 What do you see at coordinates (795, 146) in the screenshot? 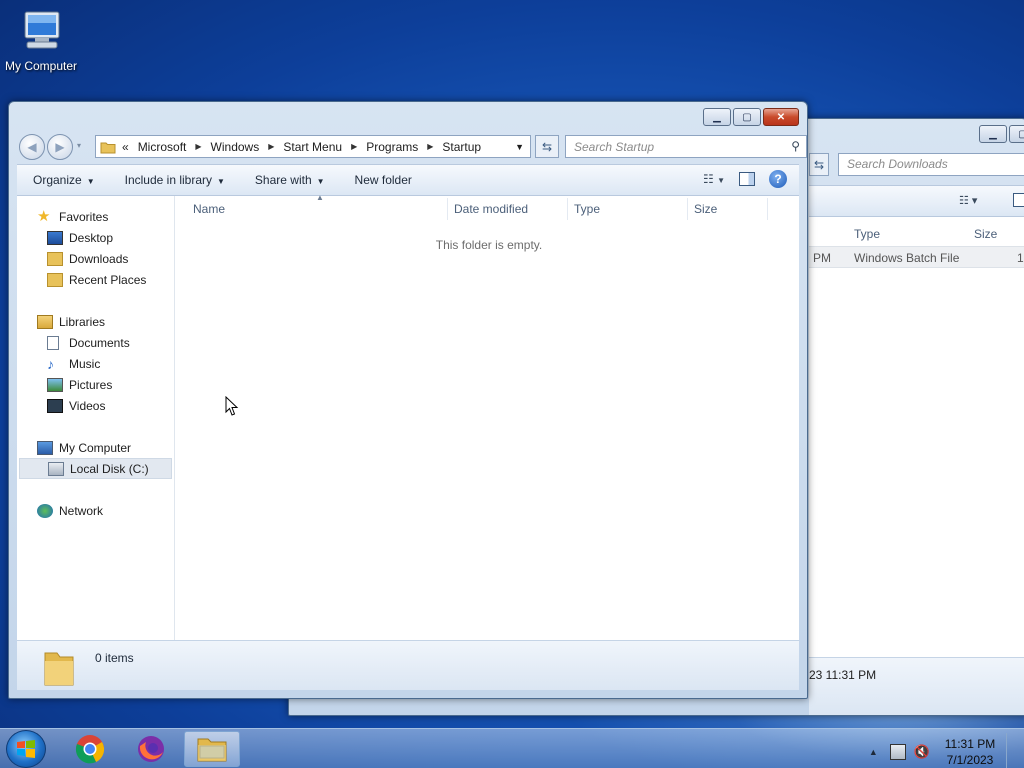
I see `search-icon: ⚲` at bounding box center [795, 146].